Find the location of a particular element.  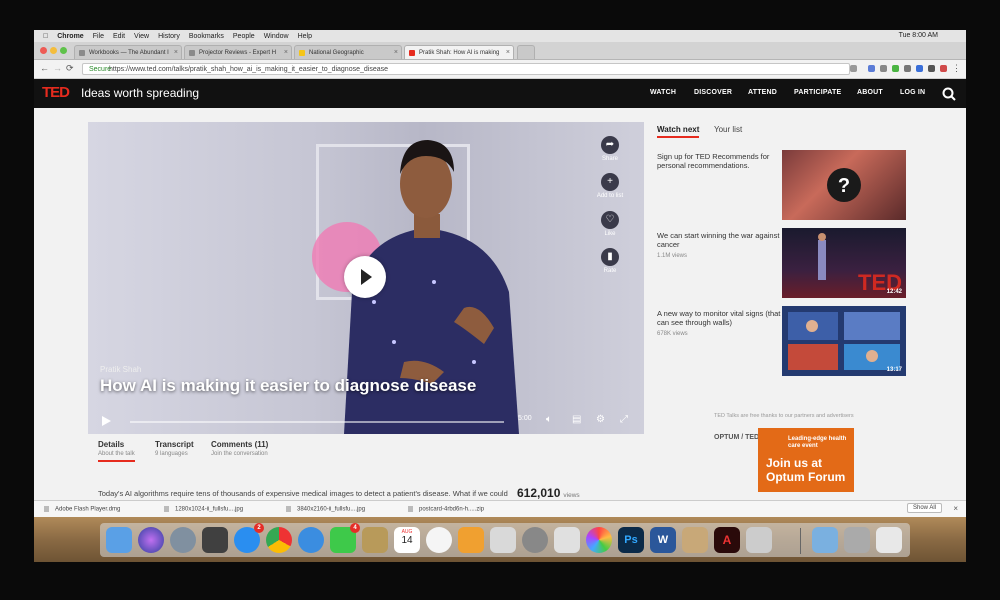

messages-icon: 4 is located at coordinates (345, 538).